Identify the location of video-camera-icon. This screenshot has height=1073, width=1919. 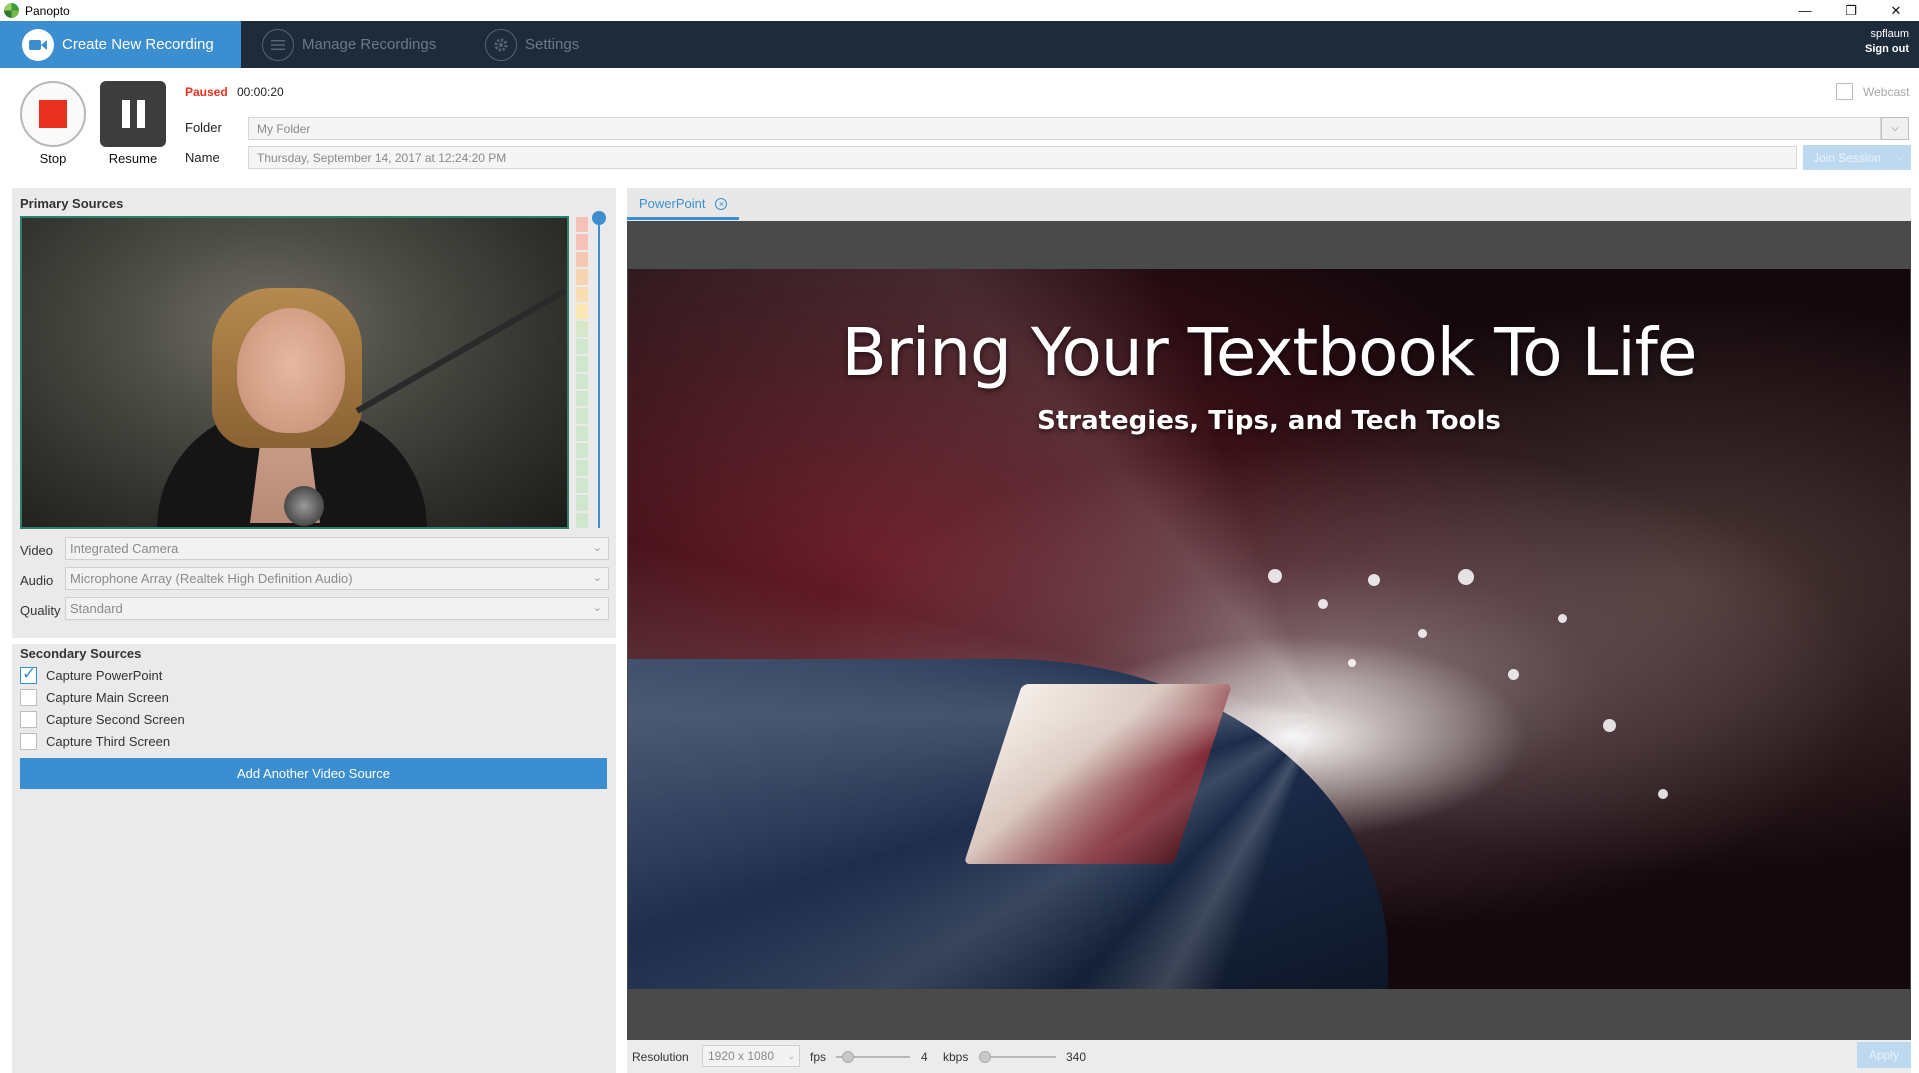
(38, 44).